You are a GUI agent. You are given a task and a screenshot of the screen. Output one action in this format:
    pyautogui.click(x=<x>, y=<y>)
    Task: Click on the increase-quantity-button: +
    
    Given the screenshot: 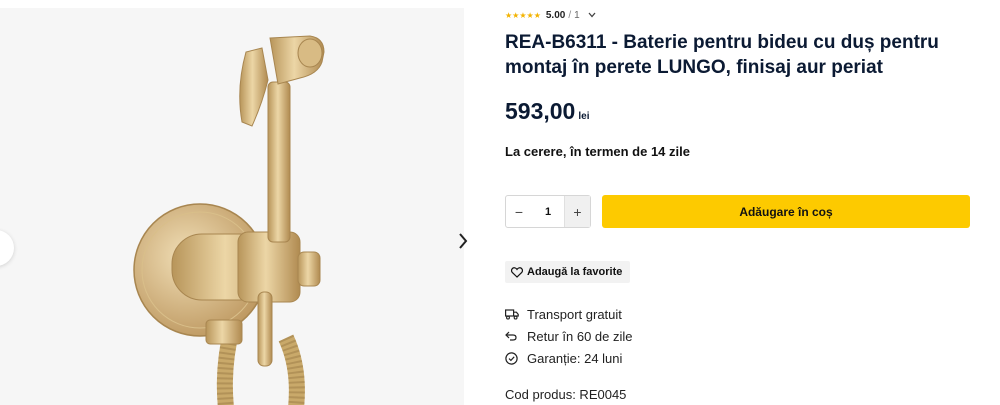 What is the action you would take?
    pyautogui.click(x=577, y=211)
    